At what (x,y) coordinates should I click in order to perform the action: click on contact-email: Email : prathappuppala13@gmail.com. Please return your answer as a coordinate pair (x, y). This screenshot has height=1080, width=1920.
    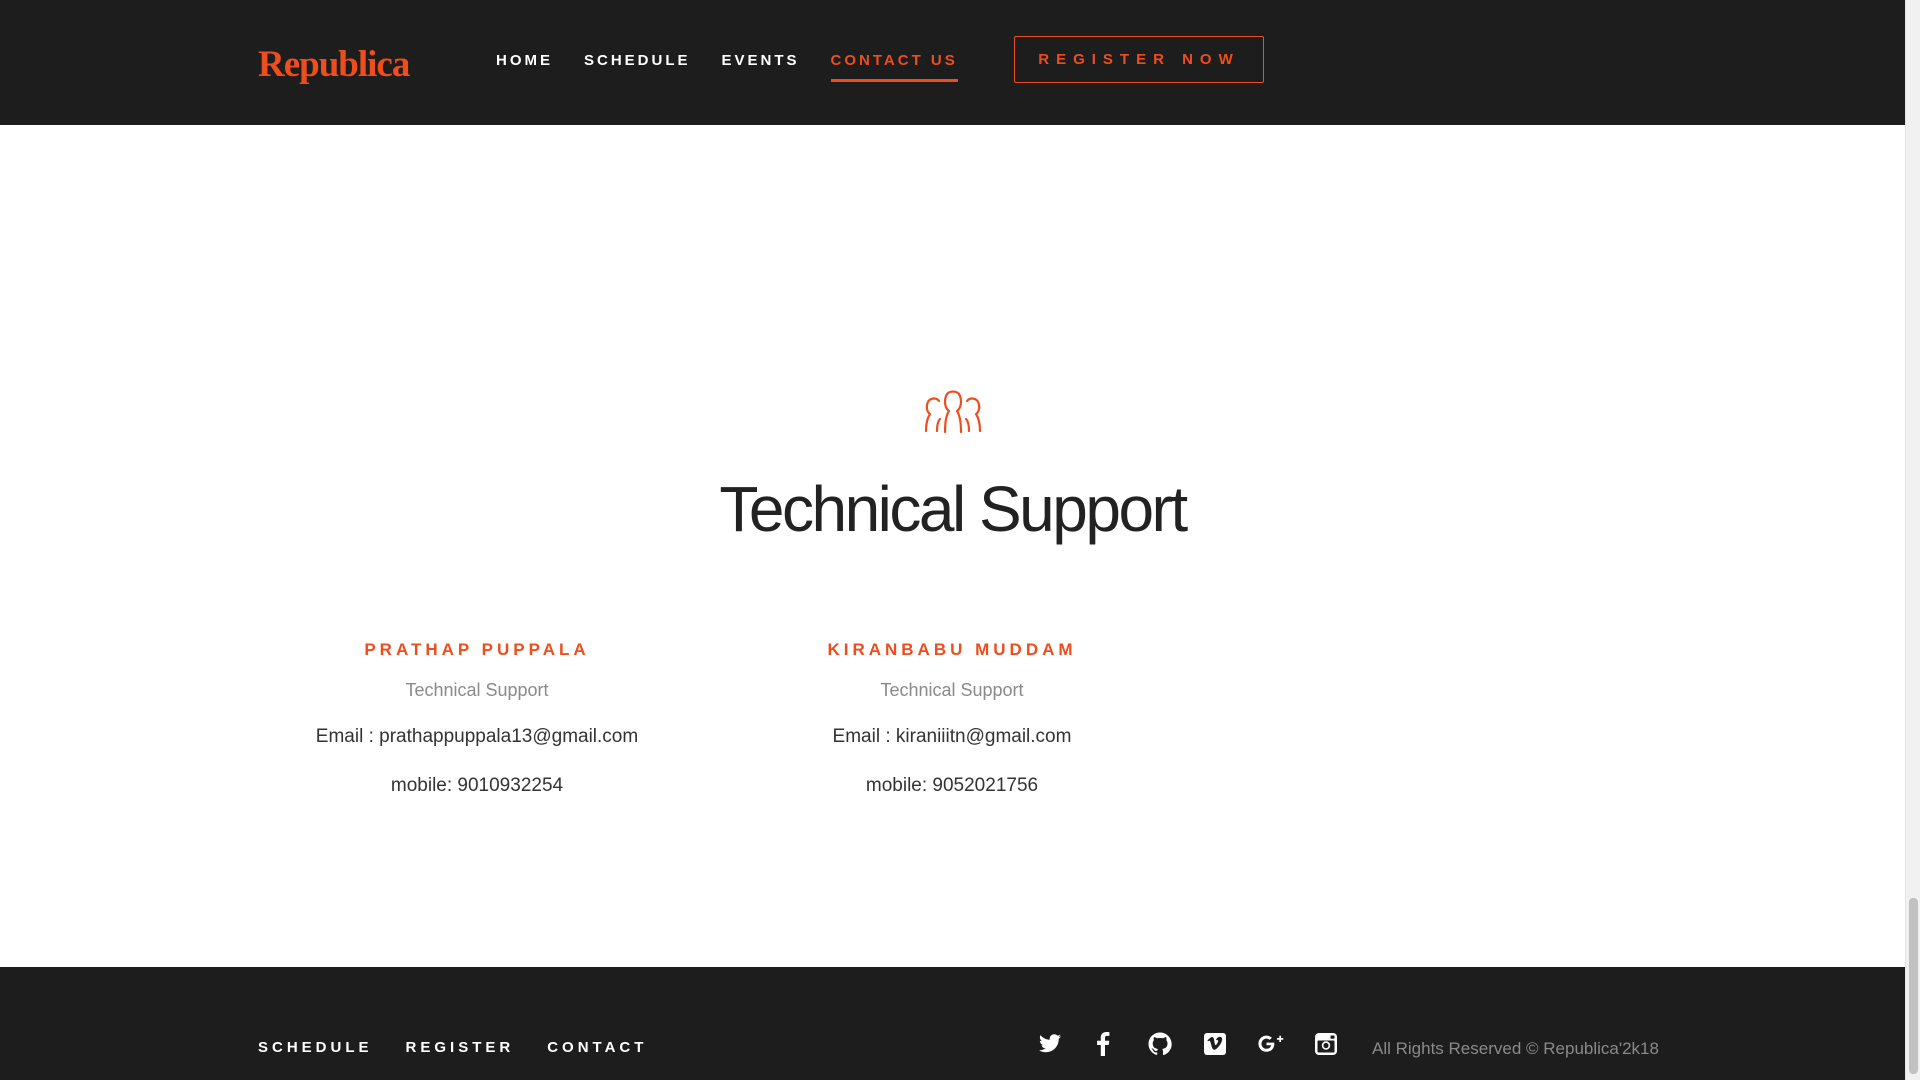
    Looking at the image, I should click on (477, 737).